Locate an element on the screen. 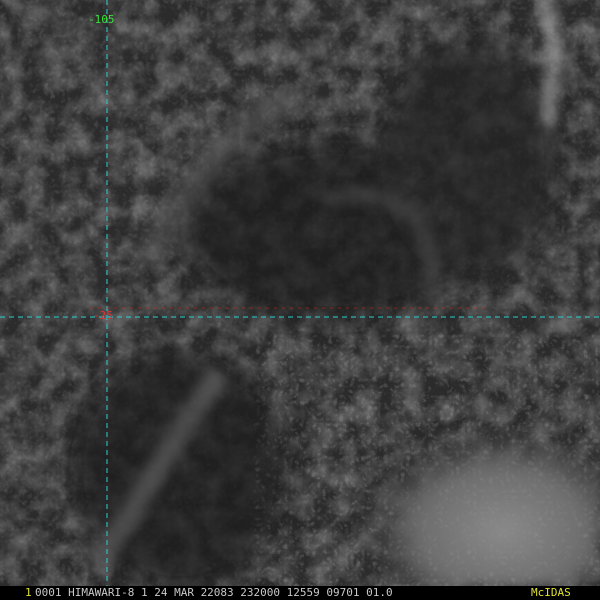 This screenshot has height=600, width=600. longitude-label: -105 is located at coordinates (101, 19).